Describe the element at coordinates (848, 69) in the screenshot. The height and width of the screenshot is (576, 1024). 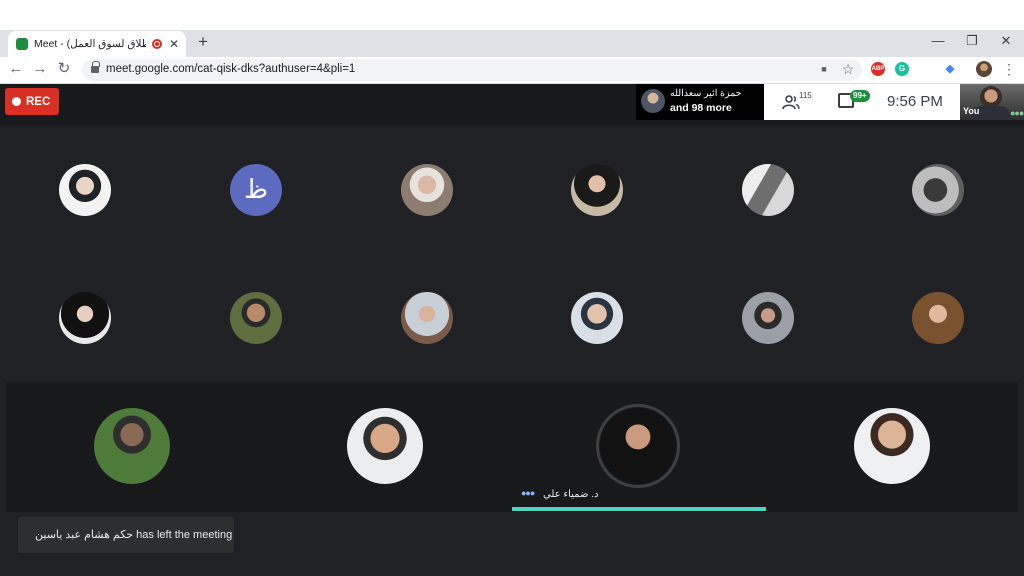
I see `bookmark-star-icon: ☆` at that location.